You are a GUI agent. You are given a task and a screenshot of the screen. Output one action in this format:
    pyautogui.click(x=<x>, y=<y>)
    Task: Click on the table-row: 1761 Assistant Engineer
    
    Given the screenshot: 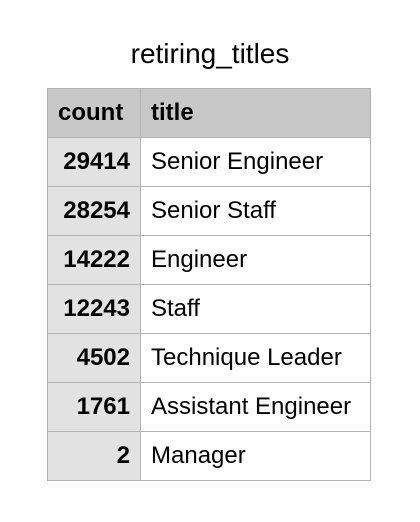 What is the action you would take?
    pyautogui.click(x=209, y=407)
    